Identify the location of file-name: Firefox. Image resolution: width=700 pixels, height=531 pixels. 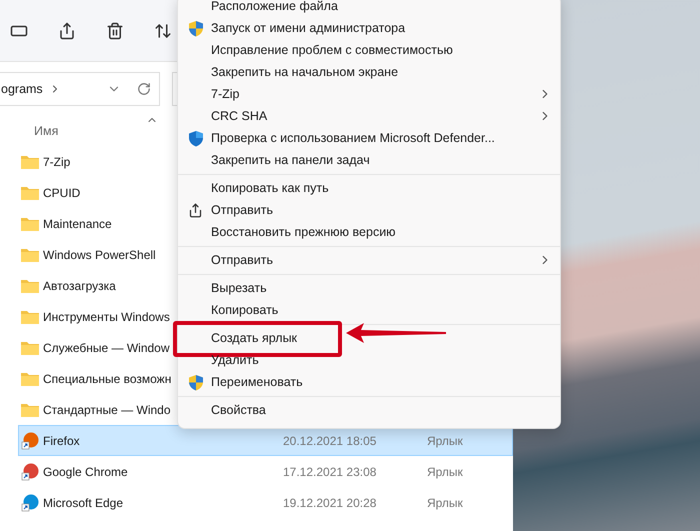
(61, 441).